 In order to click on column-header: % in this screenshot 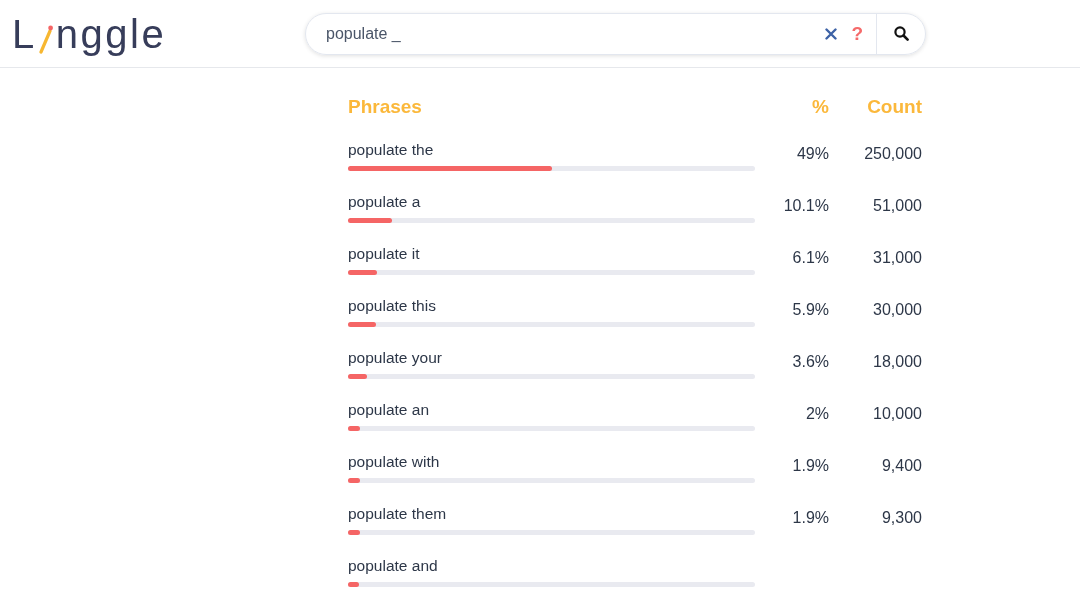, I will do `click(820, 106)`.